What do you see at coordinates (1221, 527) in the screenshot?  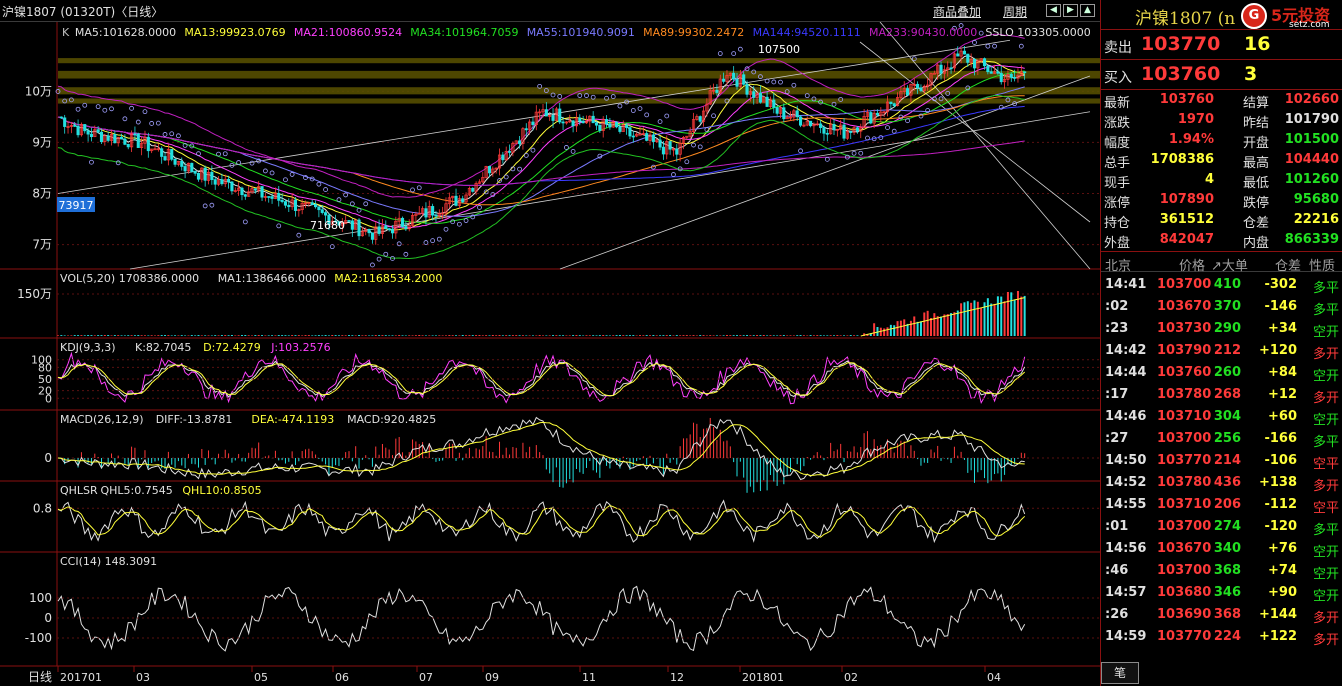 I see `tick-row: :01 103700 274 -120 多平` at bounding box center [1221, 527].